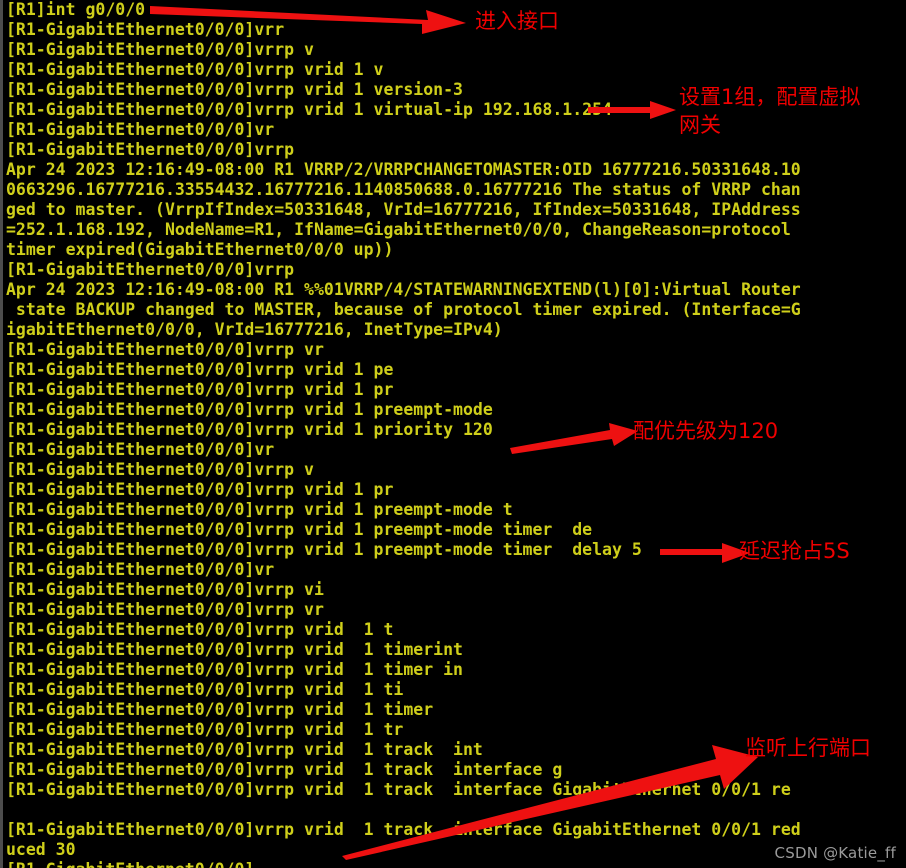 Image resolution: width=906 pixels, height=868 pixels. What do you see at coordinates (517, 21) in the screenshot?
I see `annotation-enter-interface: 进入接口` at bounding box center [517, 21].